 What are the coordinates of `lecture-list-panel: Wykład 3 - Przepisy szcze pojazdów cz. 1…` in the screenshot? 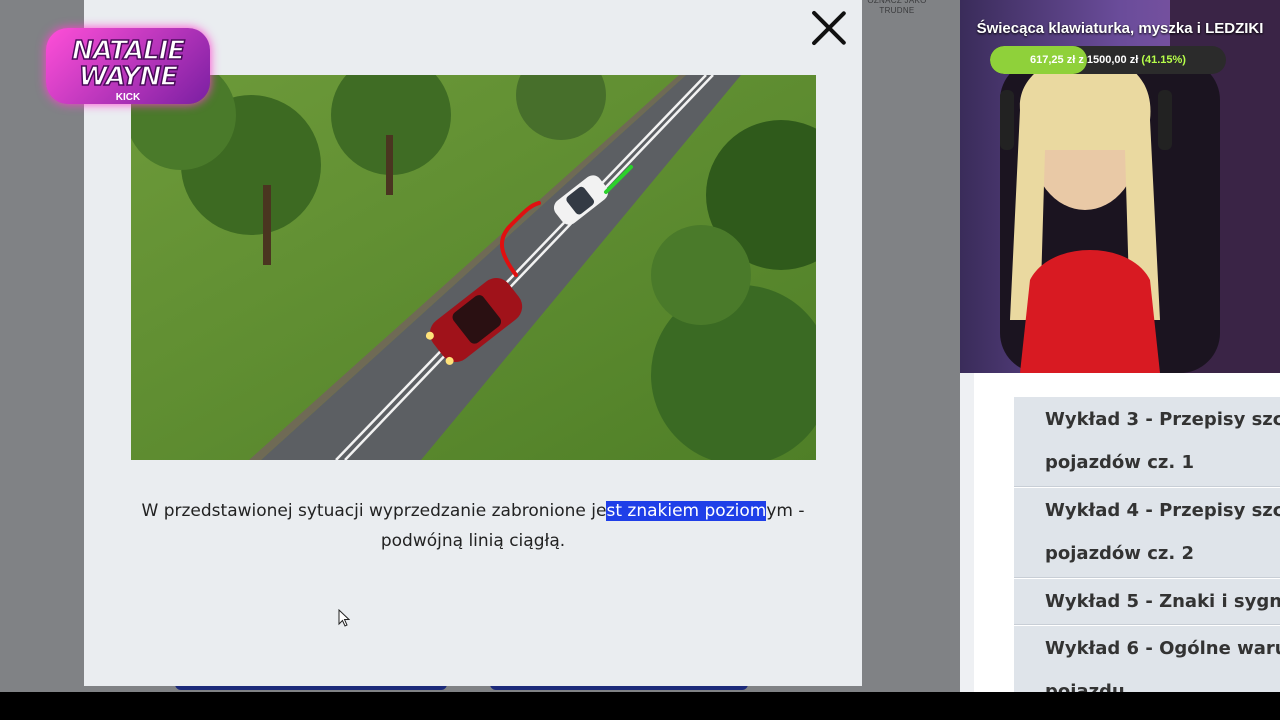 It's located at (1120, 532).